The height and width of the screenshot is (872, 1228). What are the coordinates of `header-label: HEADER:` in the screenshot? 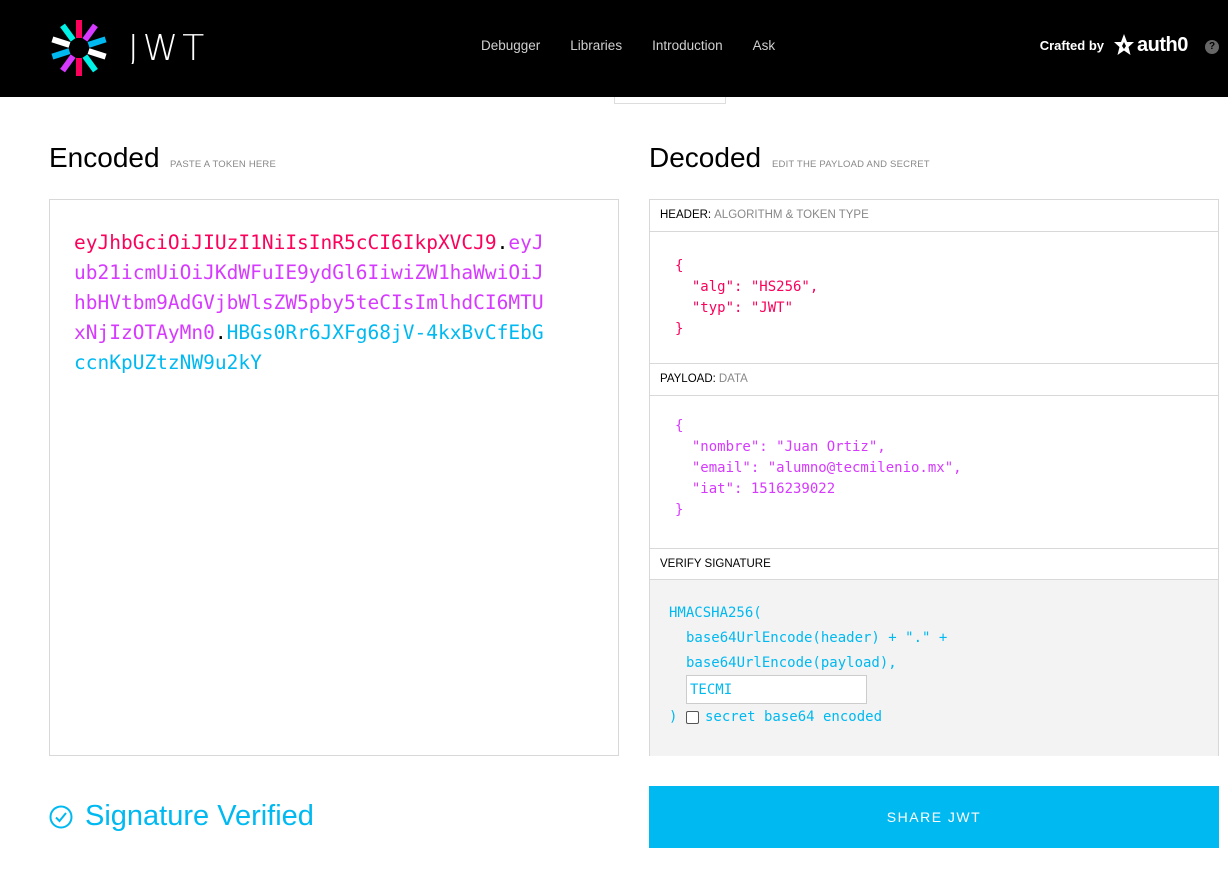 It's located at (686, 215).